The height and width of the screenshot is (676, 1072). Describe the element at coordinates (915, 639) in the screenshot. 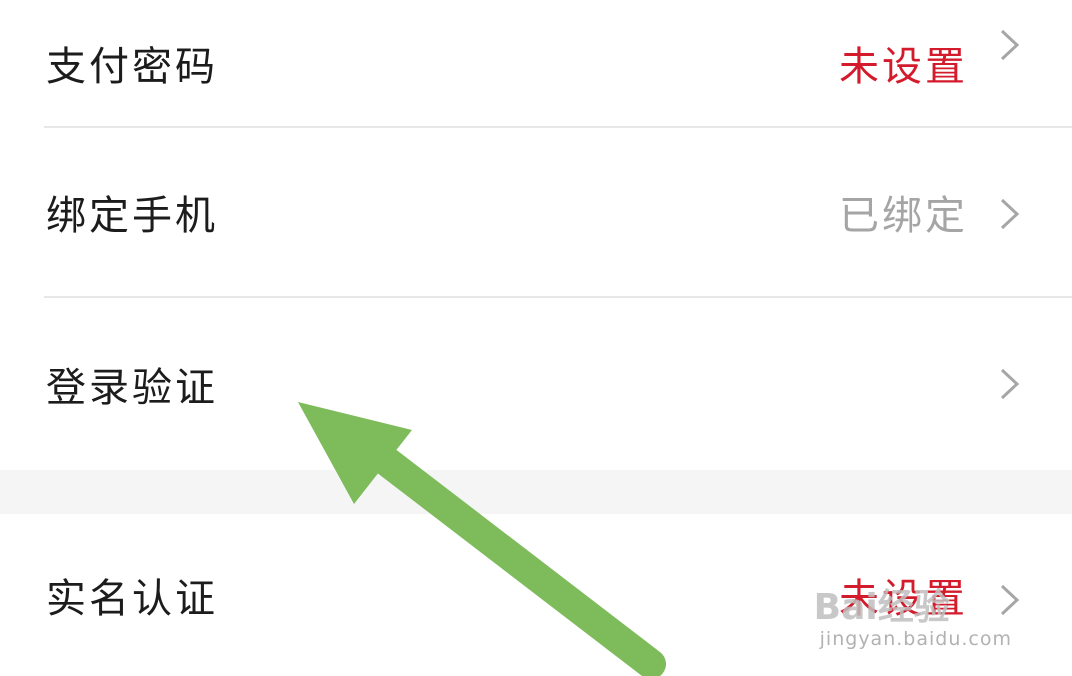

I see `watermark-url: jingyan.baidu.com` at that location.